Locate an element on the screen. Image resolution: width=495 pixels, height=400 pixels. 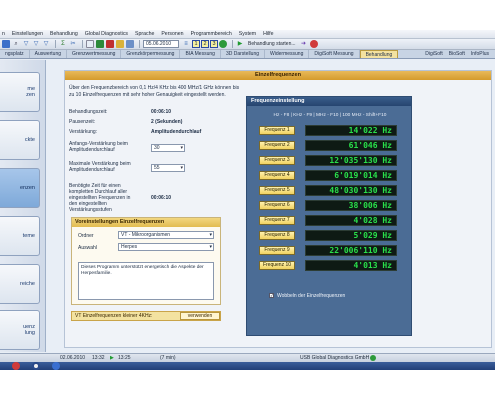
frequency-row: Frequenz 6 38'006 Hz is located at coordinates (329, 205).